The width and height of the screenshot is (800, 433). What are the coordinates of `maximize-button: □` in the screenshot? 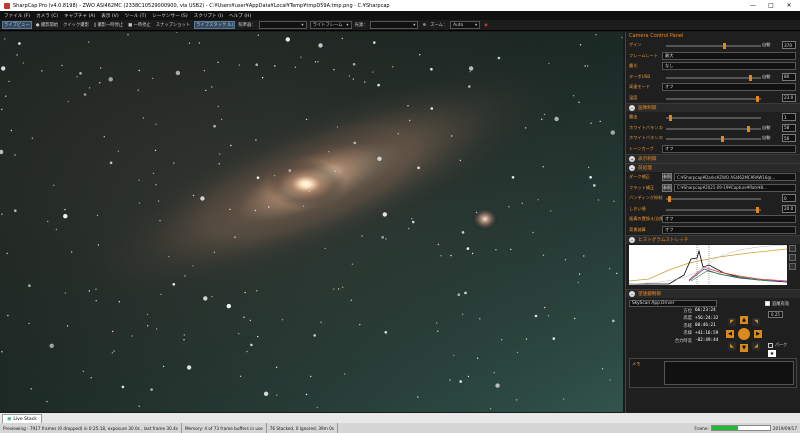 It's located at (771, 5).